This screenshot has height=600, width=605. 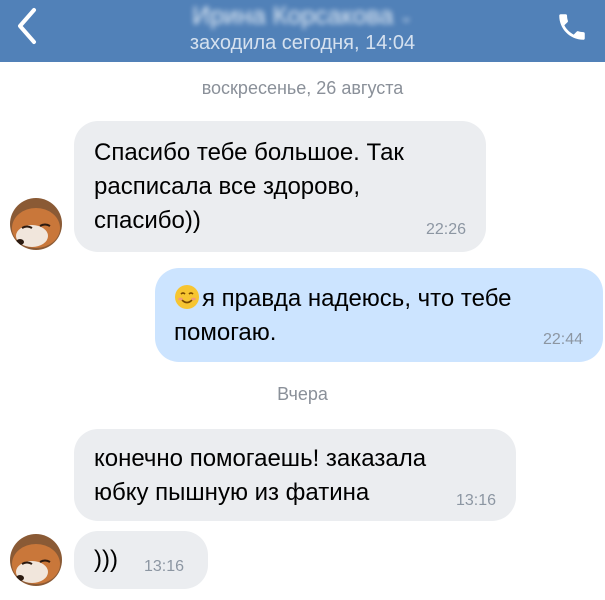 What do you see at coordinates (302, 43) in the screenshot?
I see `last-seen-status: заходила сегодня, 14:04` at bounding box center [302, 43].